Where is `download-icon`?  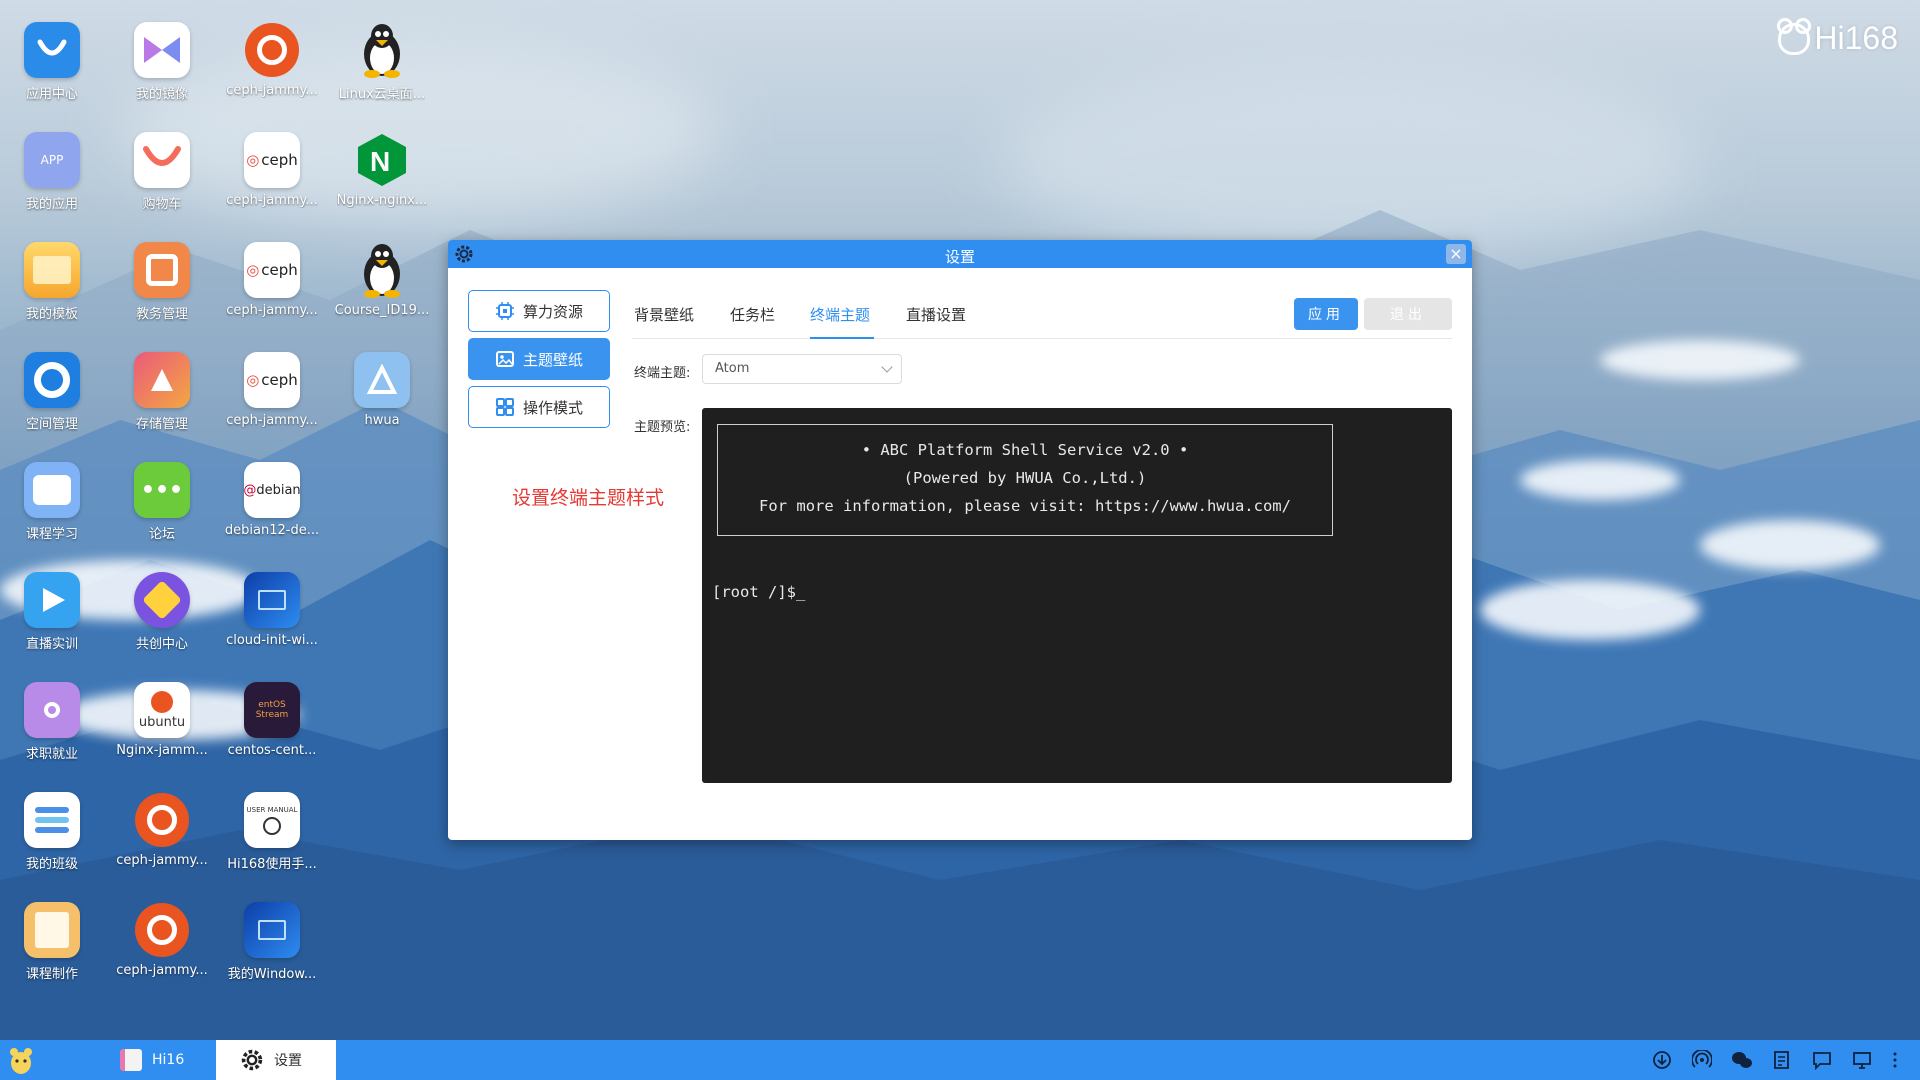 download-icon is located at coordinates (1662, 1060).